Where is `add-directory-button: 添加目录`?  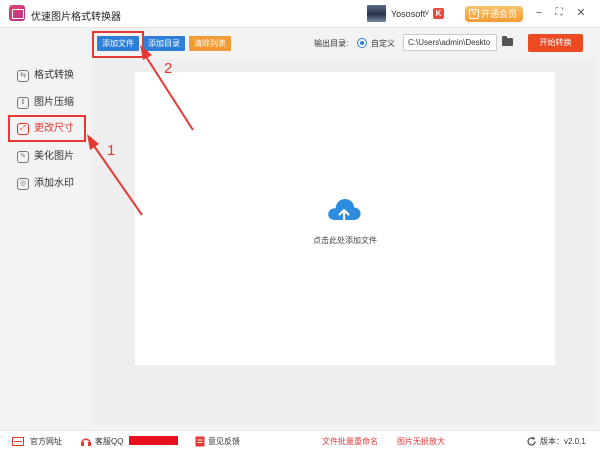 add-directory-button: 添加目录 is located at coordinates (164, 43).